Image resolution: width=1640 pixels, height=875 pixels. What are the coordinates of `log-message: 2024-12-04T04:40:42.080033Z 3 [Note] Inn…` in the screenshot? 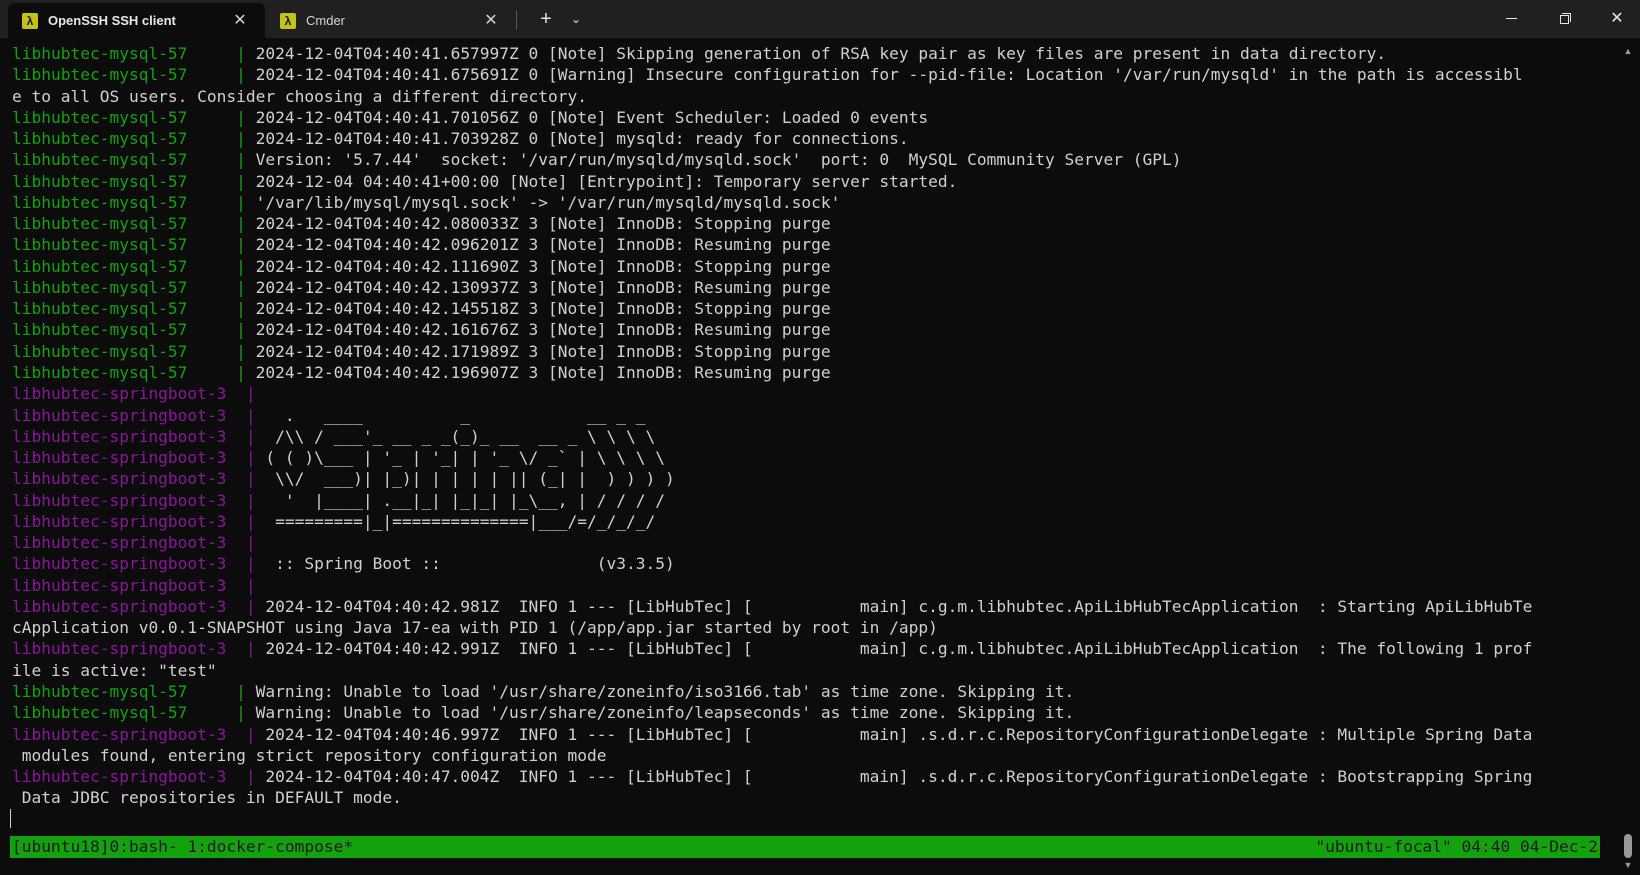 It's located at (543, 224).